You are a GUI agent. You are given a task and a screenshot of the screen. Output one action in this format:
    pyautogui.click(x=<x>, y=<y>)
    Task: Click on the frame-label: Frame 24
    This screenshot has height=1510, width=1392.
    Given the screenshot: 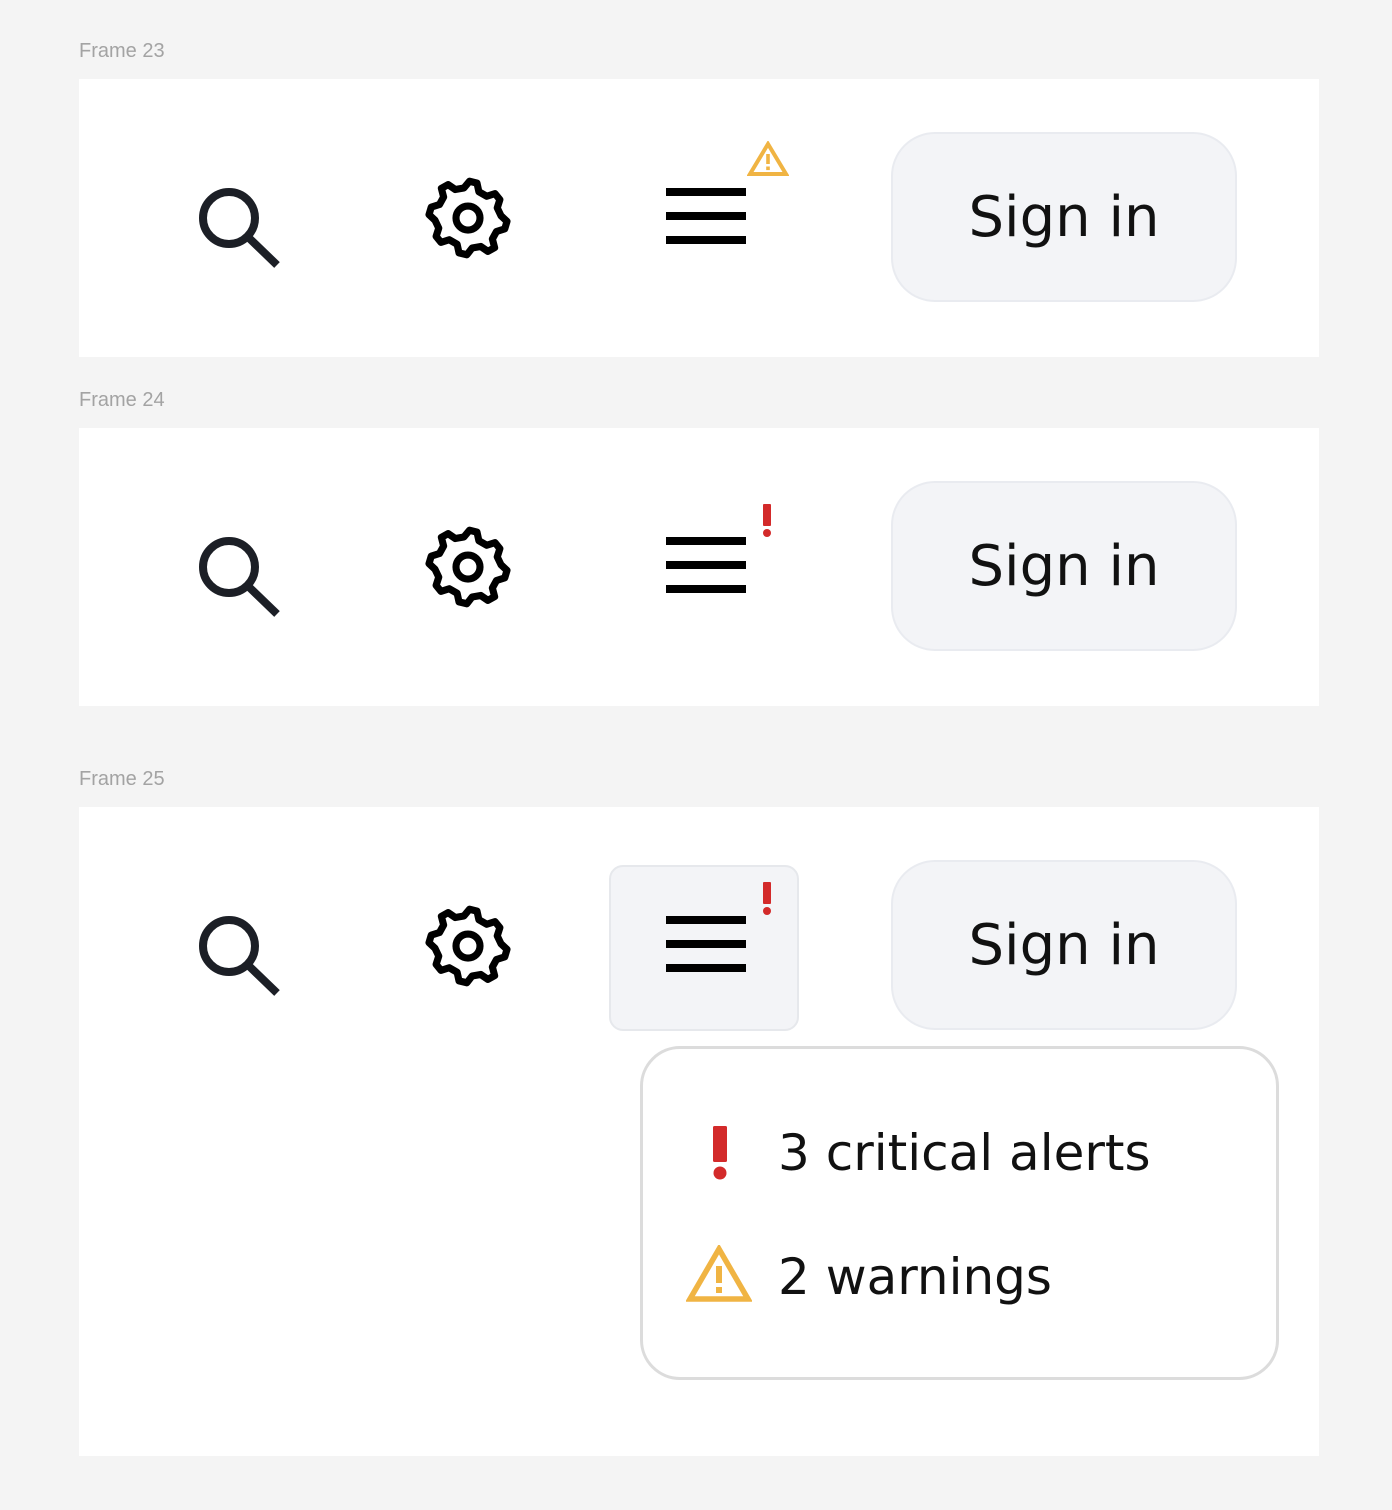 What is the action you would take?
    pyautogui.click(x=122, y=400)
    